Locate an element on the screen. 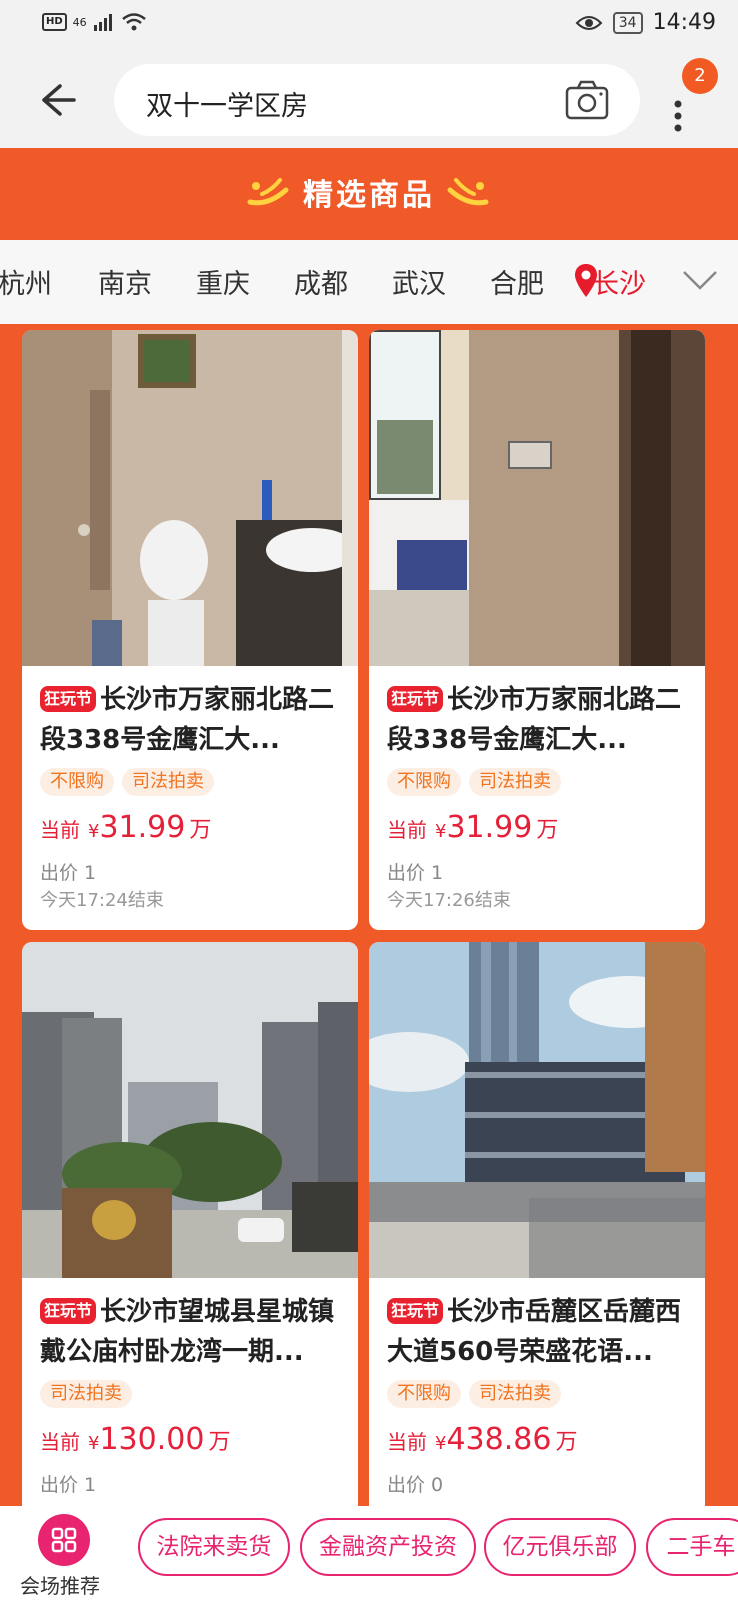  city-tab-changsha: 长沙 is located at coordinates (619, 281).